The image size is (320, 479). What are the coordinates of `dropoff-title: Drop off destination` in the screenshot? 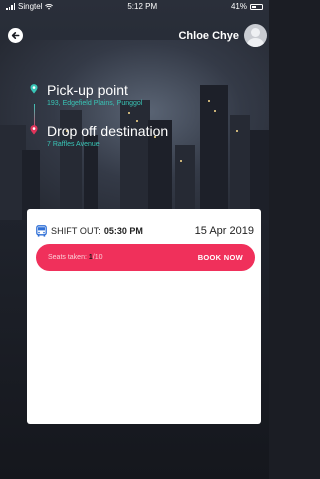 It's located at (108, 131).